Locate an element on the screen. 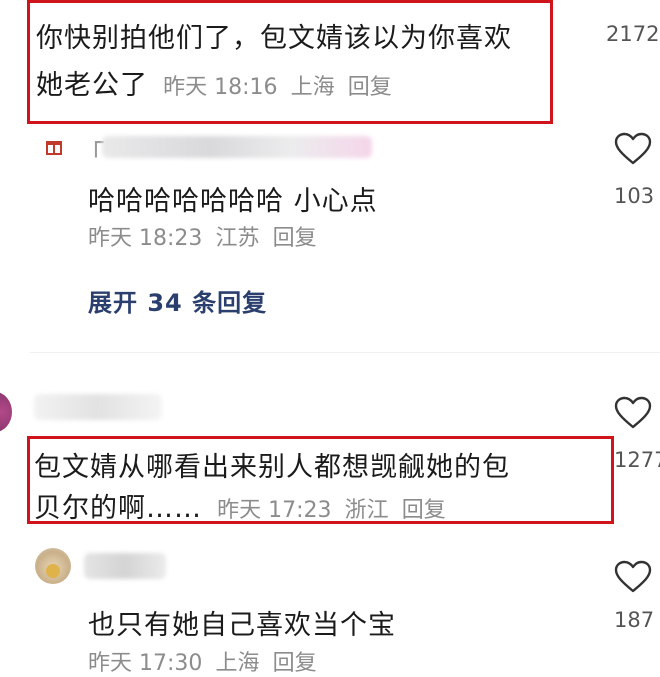 This screenshot has width=660, height=677. reply1-username-blurred is located at coordinates (237, 147).